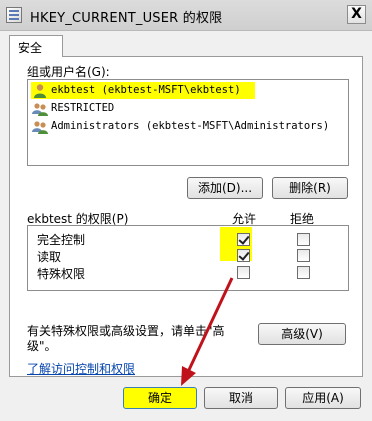 The height and width of the screenshot is (421, 372). Describe the element at coordinates (126, 331) in the screenshot. I see `advanced-hint-line1: 有关特殊权限或高级设置，请单击"高` at that location.